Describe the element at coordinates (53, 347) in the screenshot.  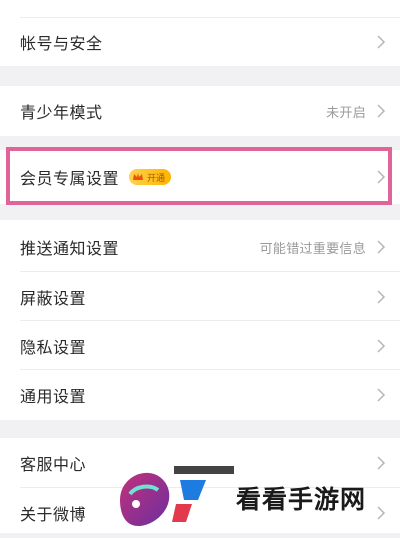
I see `privacy-settings-label: 隐私设置` at that location.